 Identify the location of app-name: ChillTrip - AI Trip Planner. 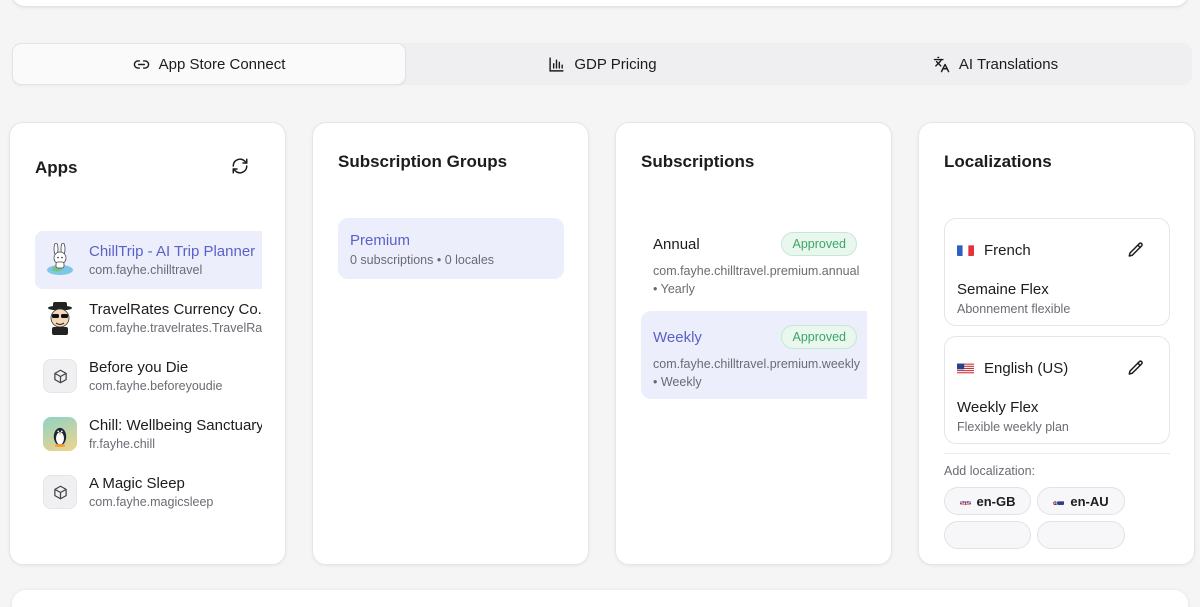
(172, 251).